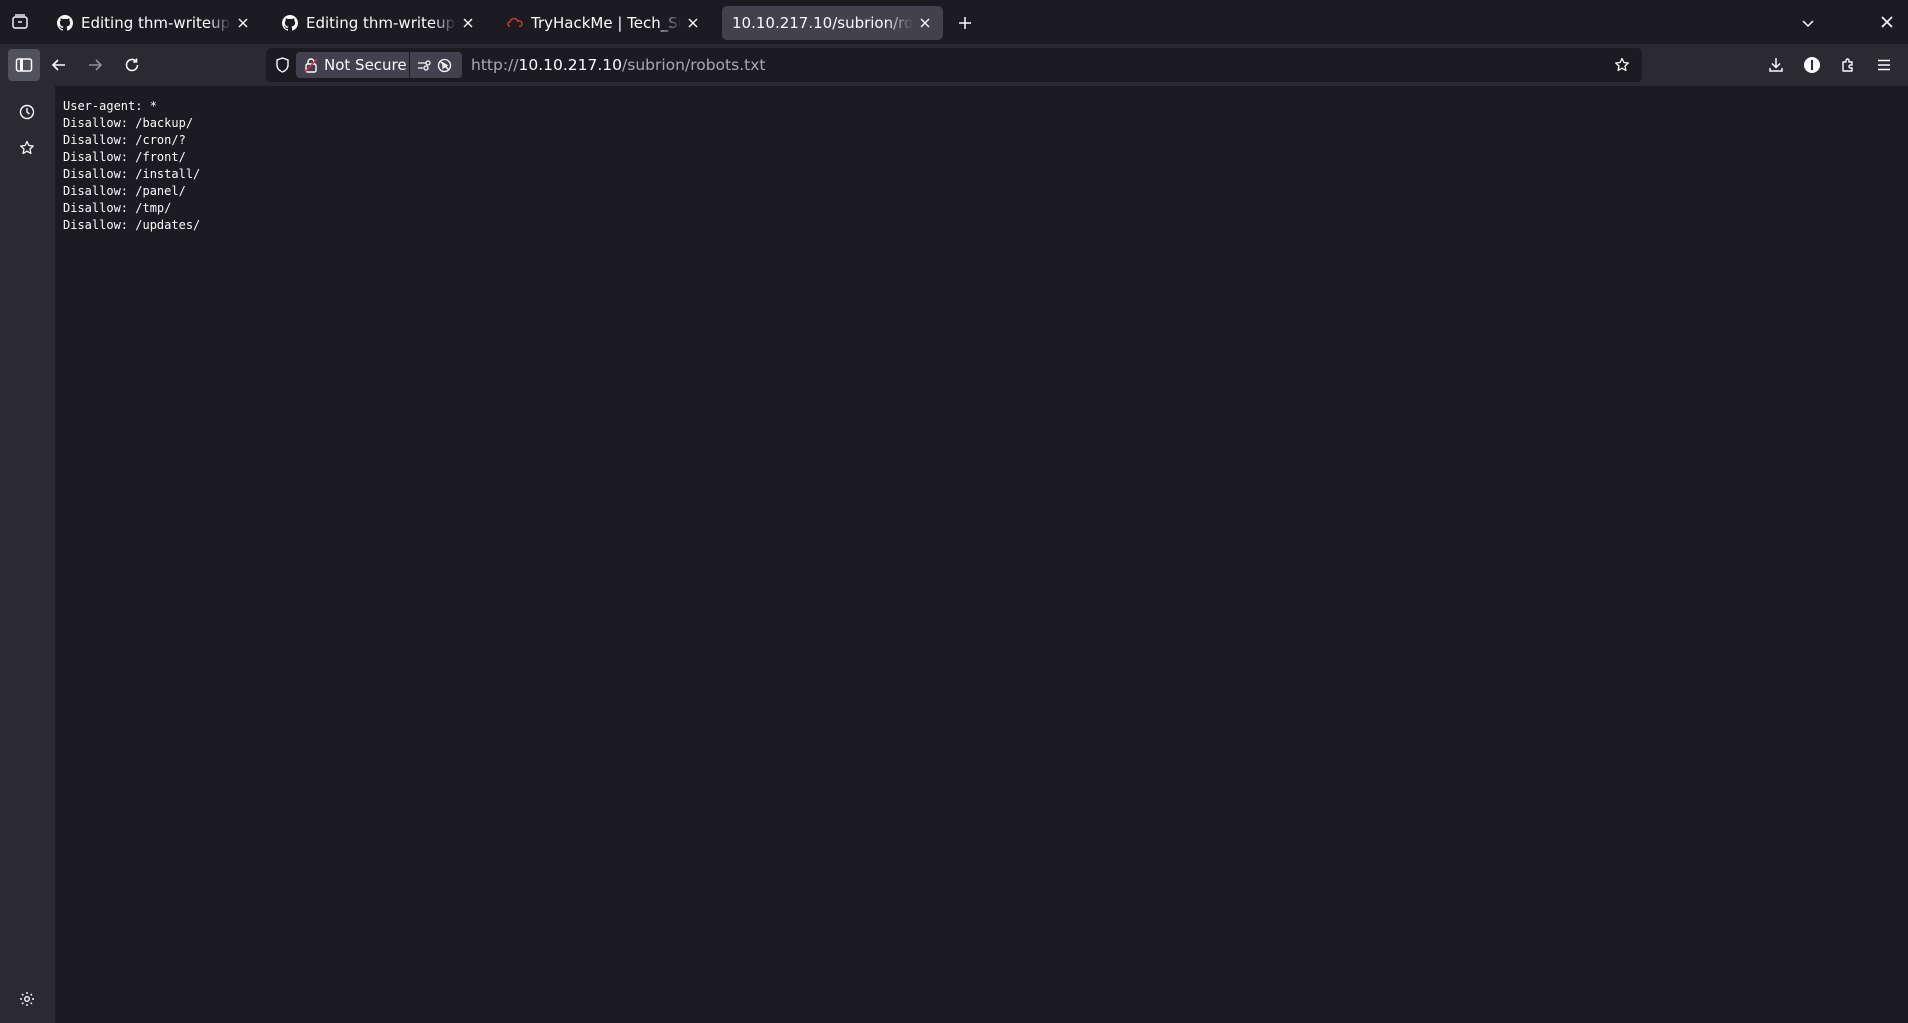  Describe the element at coordinates (128, 123) in the screenshot. I see `robots-line: Disallow: /backup/` at that location.